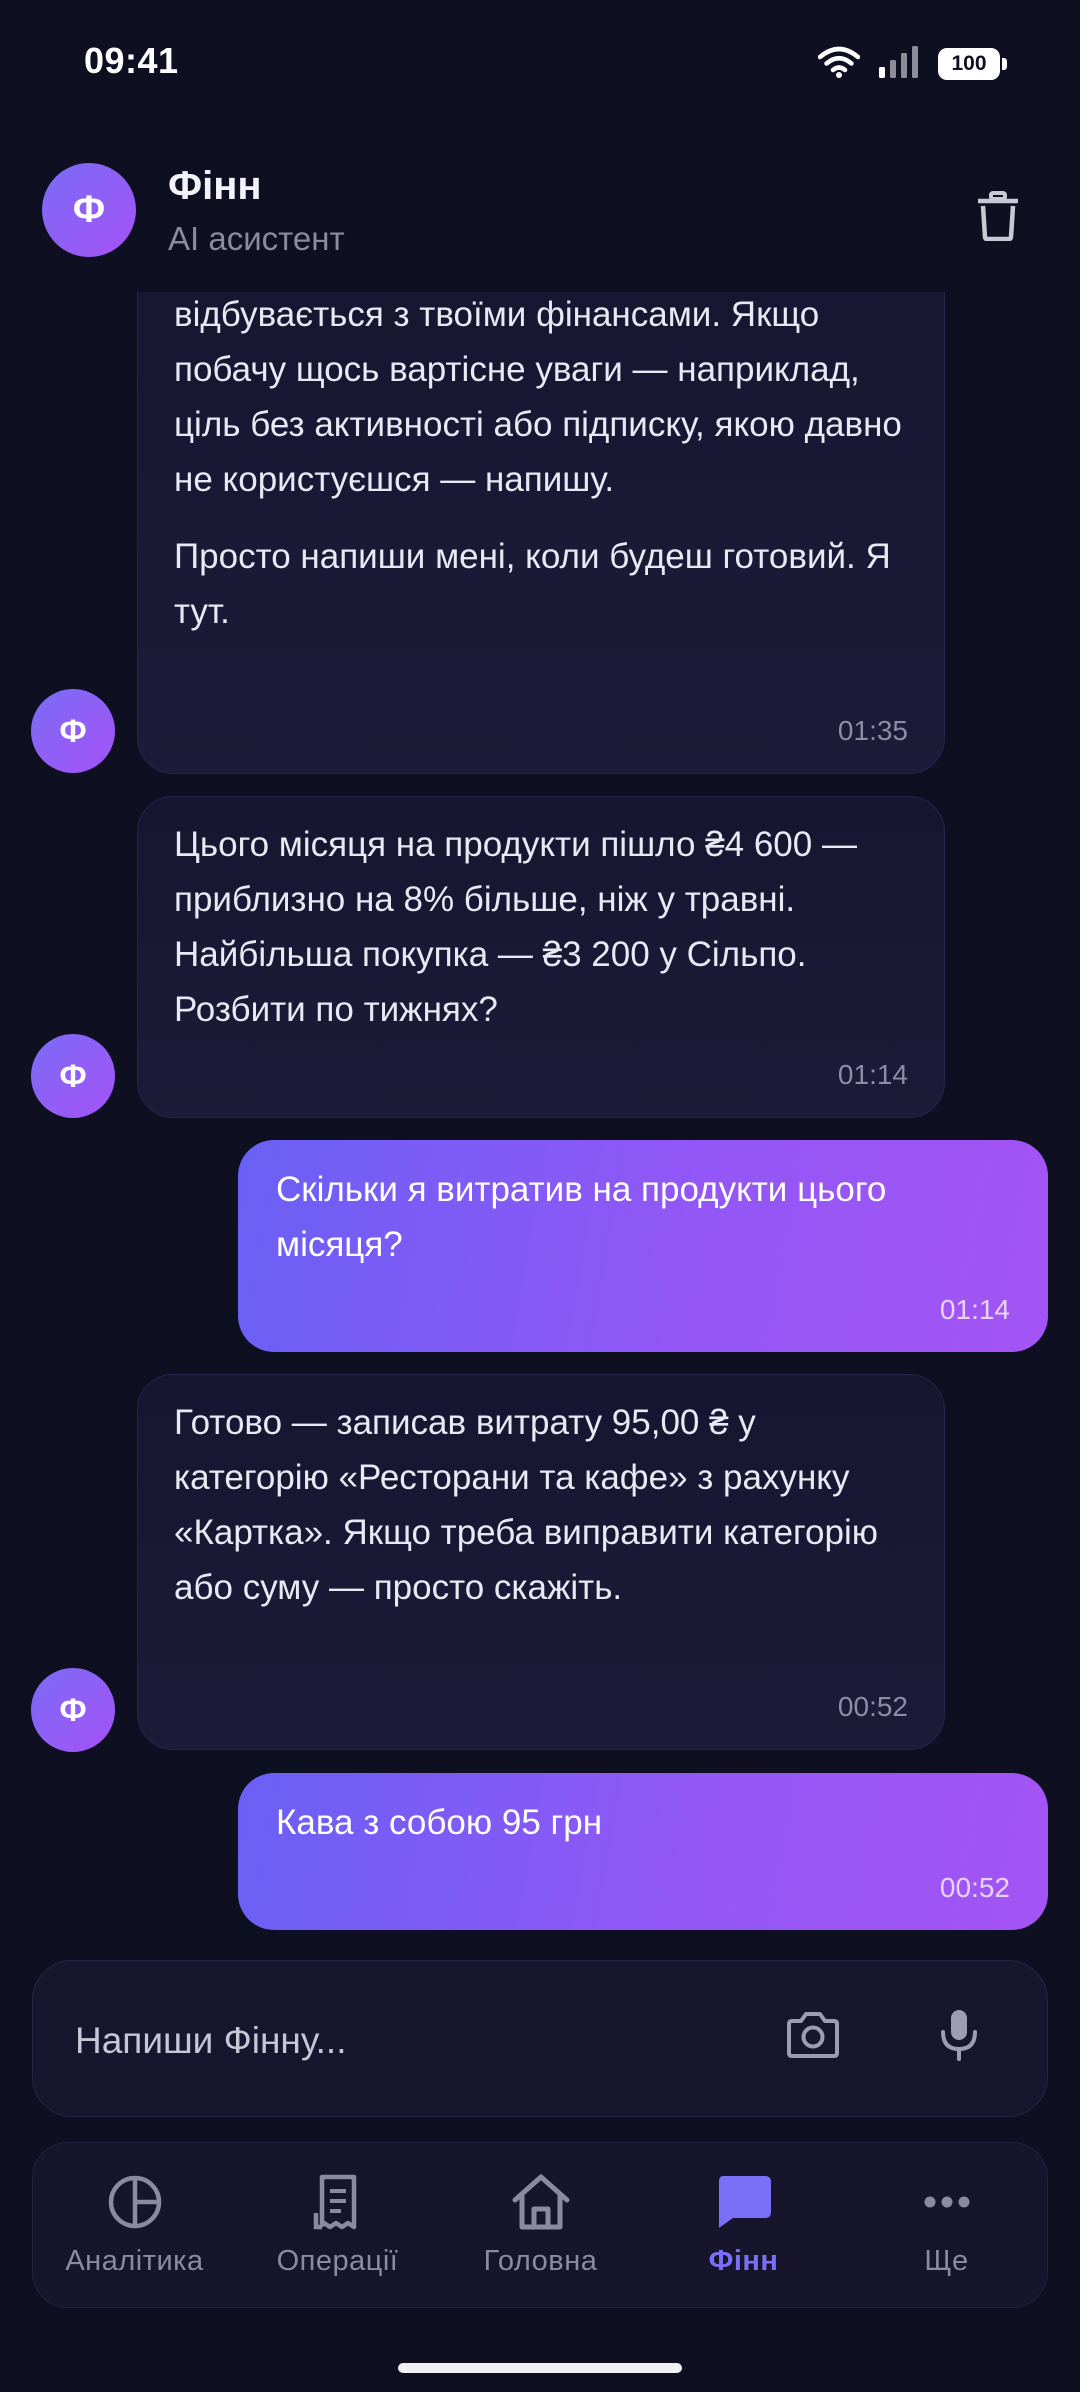 Image resolution: width=1080 pixels, height=2392 pixels. What do you see at coordinates (839, 64) in the screenshot?
I see `wifi-icon` at bounding box center [839, 64].